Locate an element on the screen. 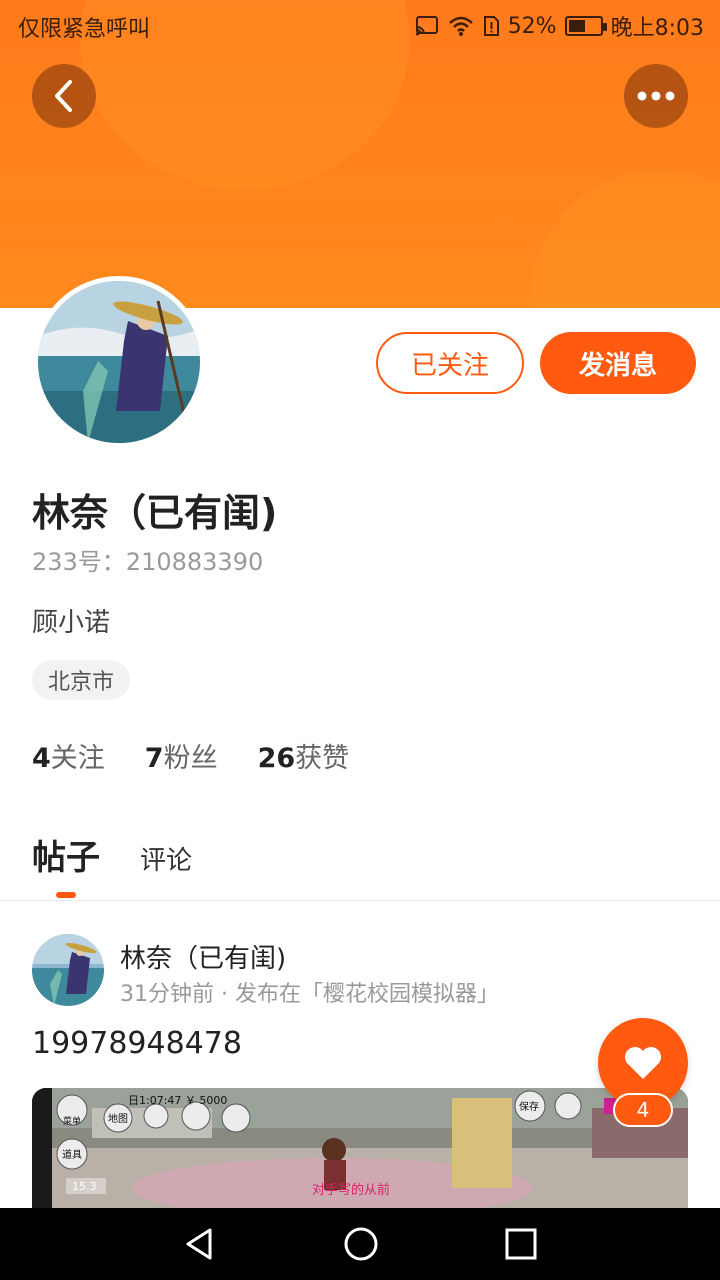 The height and width of the screenshot is (1280, 720). game-hud-menu: 菜单 is located at coordinates (72, 1121).